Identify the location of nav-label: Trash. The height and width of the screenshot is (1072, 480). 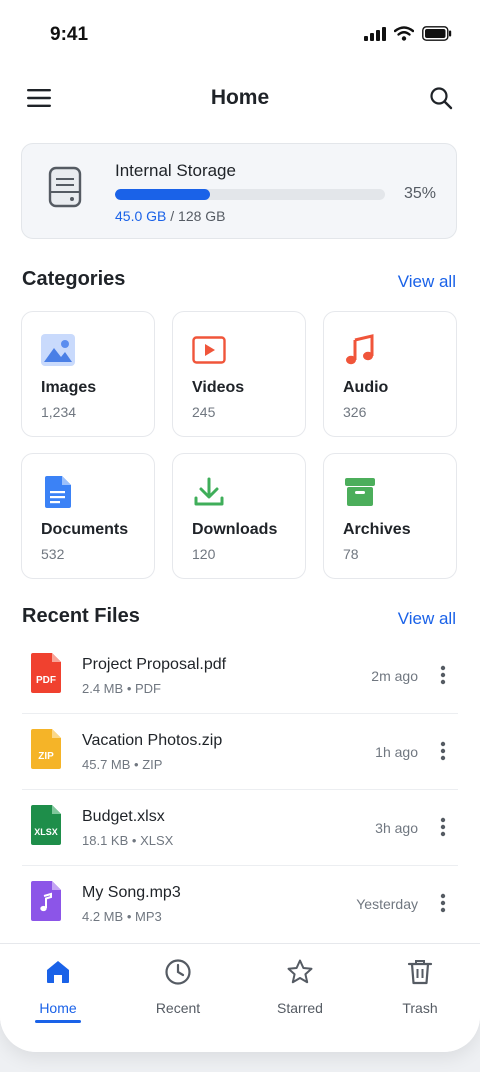
(420, 1008).